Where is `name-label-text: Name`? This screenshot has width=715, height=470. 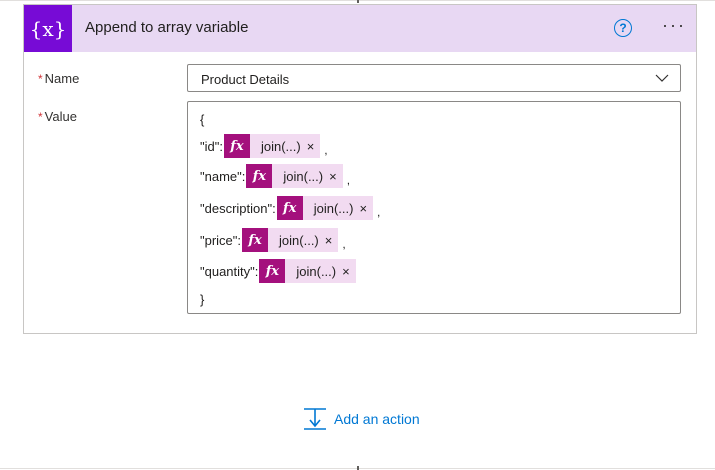 name-label-text: Name is located at coordinates (62, 78).